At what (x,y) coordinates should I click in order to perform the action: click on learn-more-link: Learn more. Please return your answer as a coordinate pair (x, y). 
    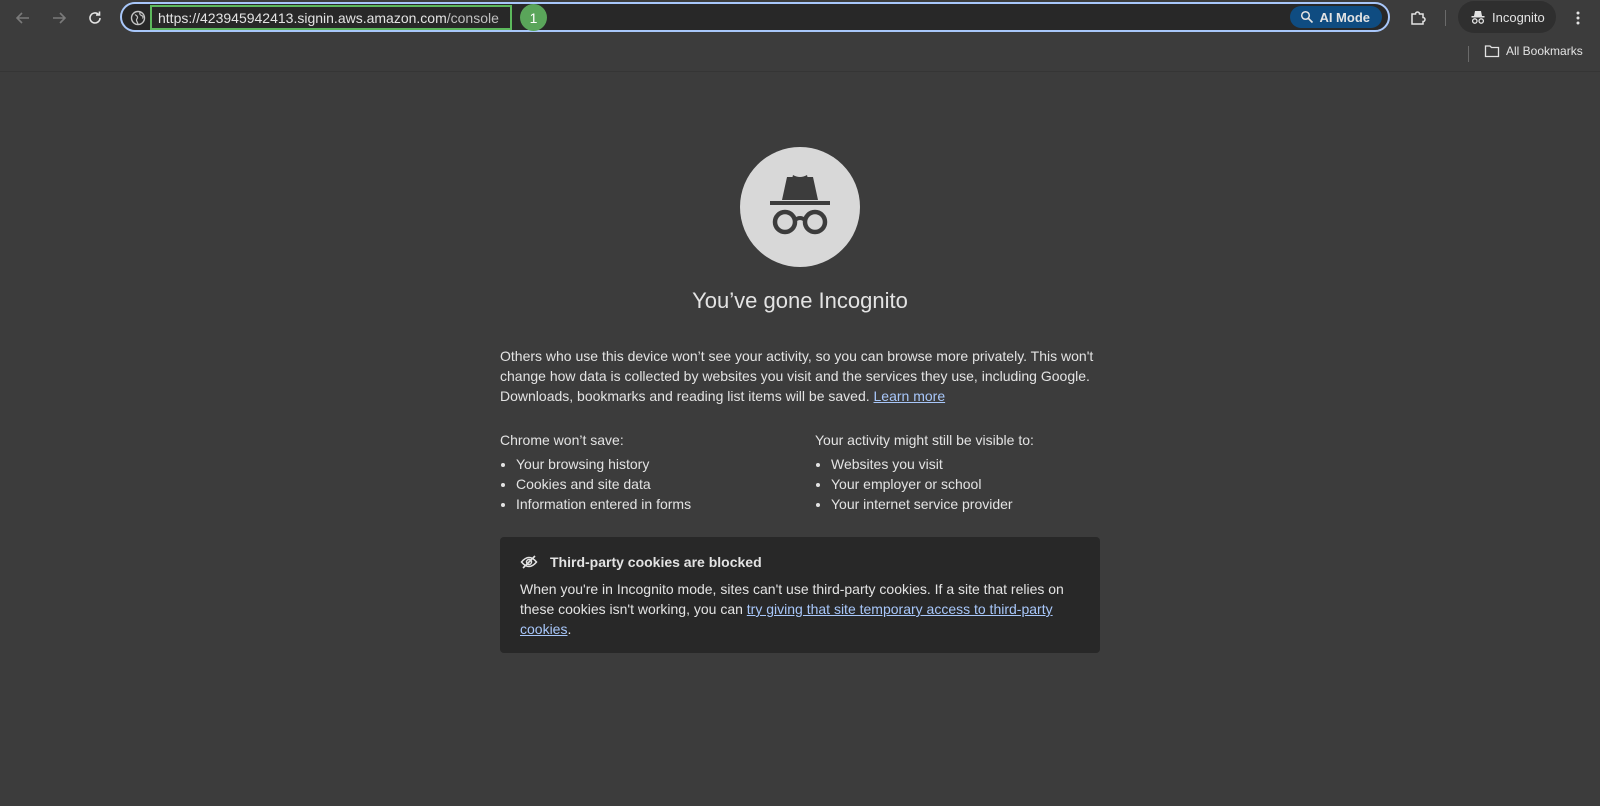
    Looking at the image, I should click on (910, 396).